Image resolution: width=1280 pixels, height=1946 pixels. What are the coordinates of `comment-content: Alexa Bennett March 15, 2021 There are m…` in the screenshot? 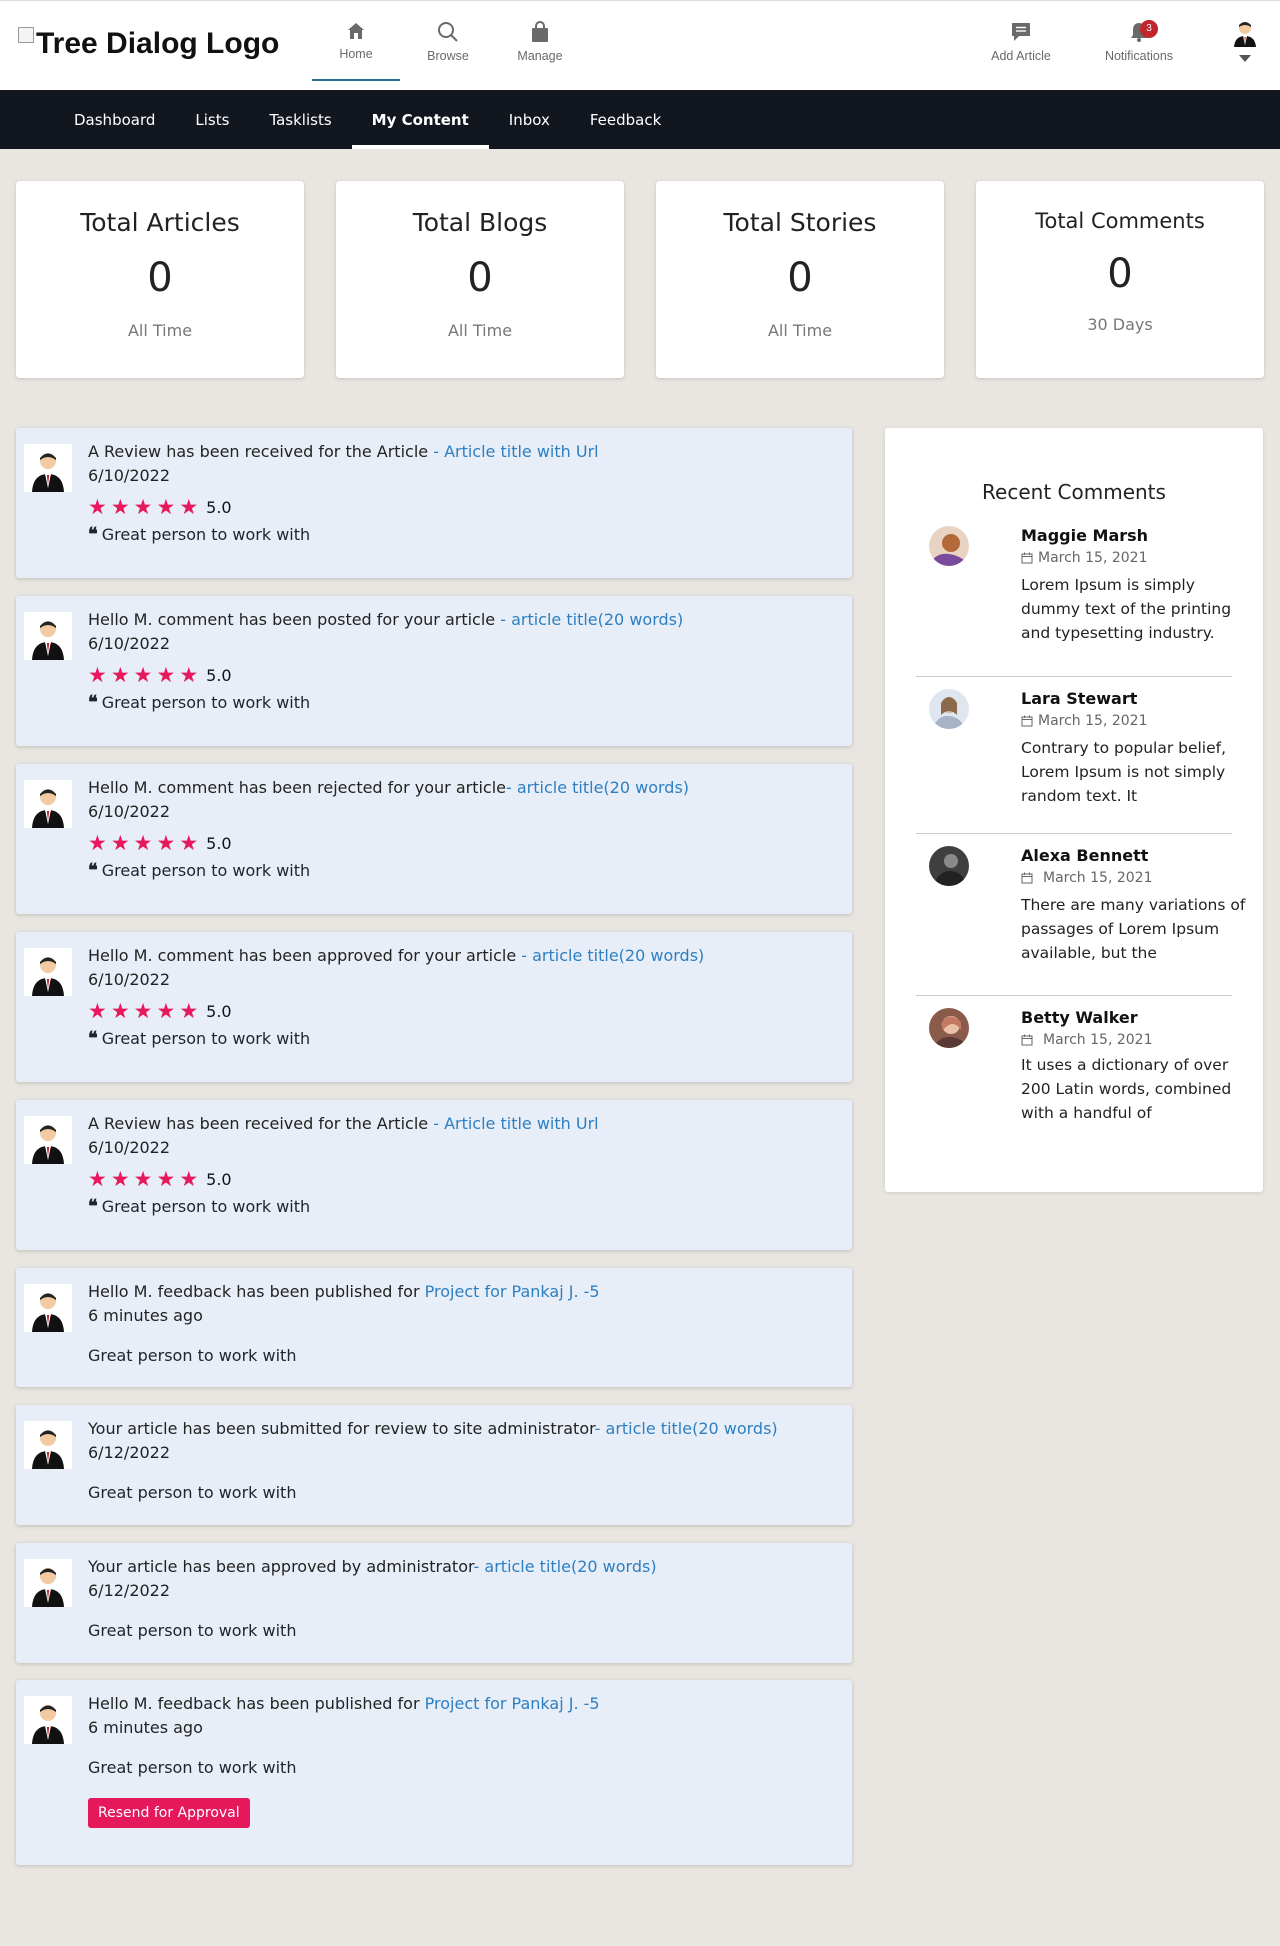 It's located at (1136, 905).